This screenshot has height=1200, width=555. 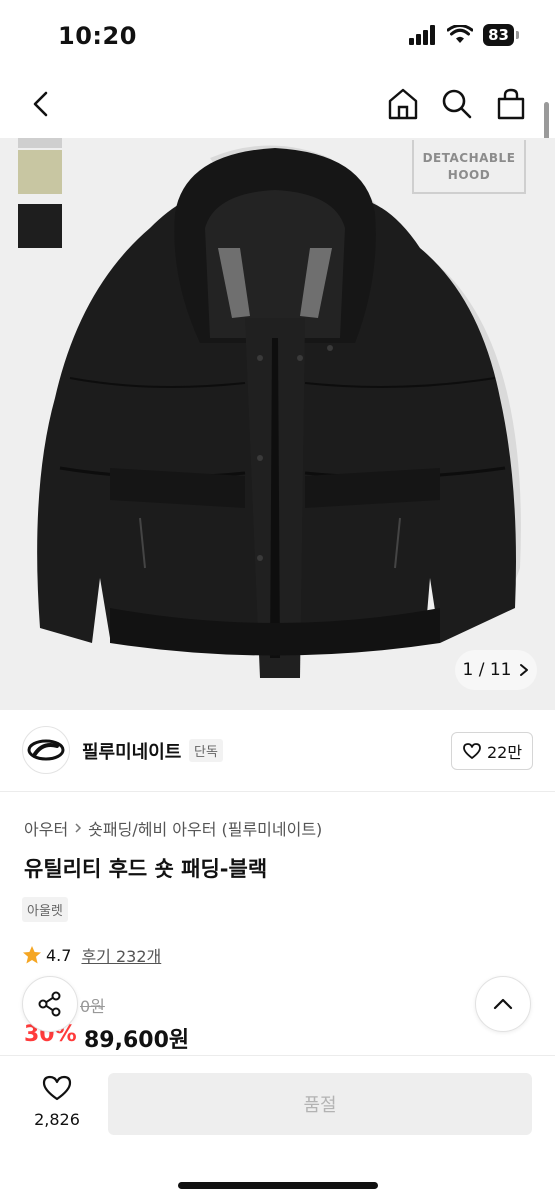 What do you see at coordinates (460, 34) in the screenshot?
I see `wifi-icon` at bounding box center [460, 34].